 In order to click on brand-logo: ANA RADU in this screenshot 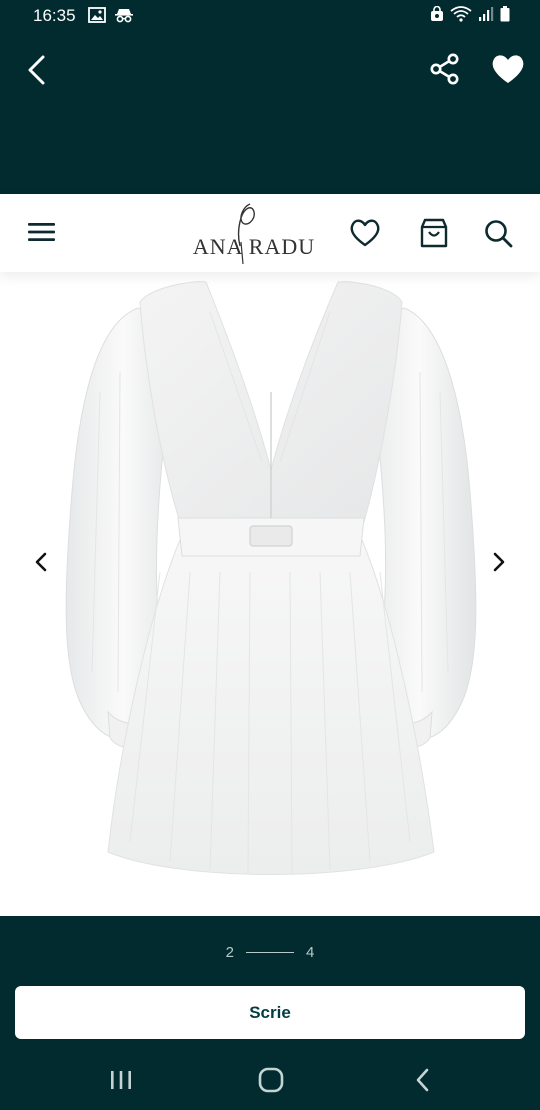, I will do `click(254, 232)`.